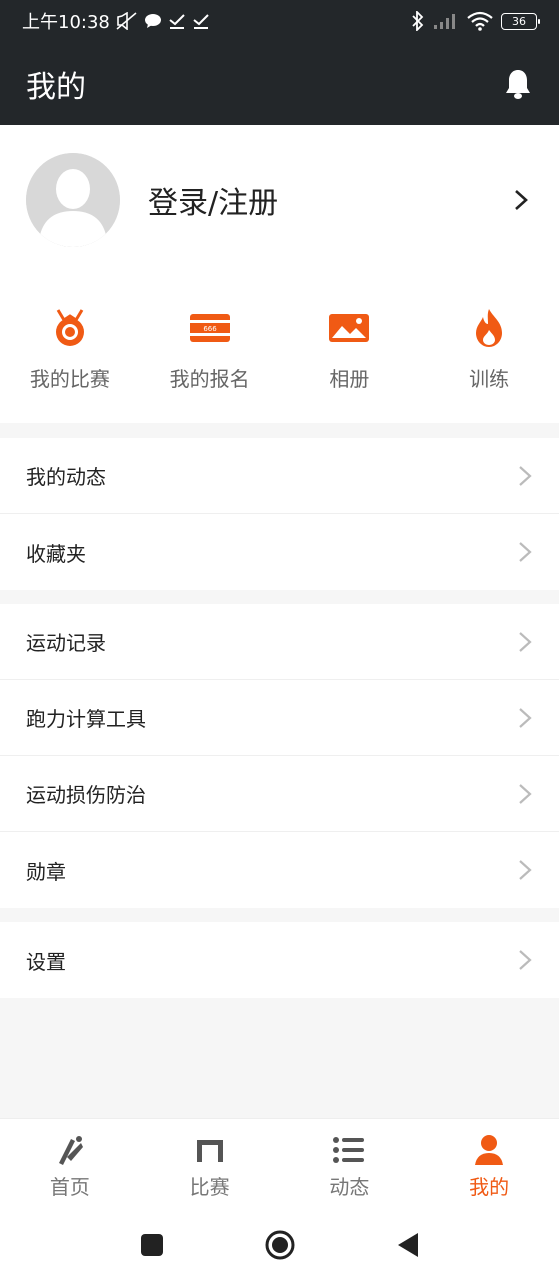  I want to click on login-register-link: 登录/注册, so click(328, 200).